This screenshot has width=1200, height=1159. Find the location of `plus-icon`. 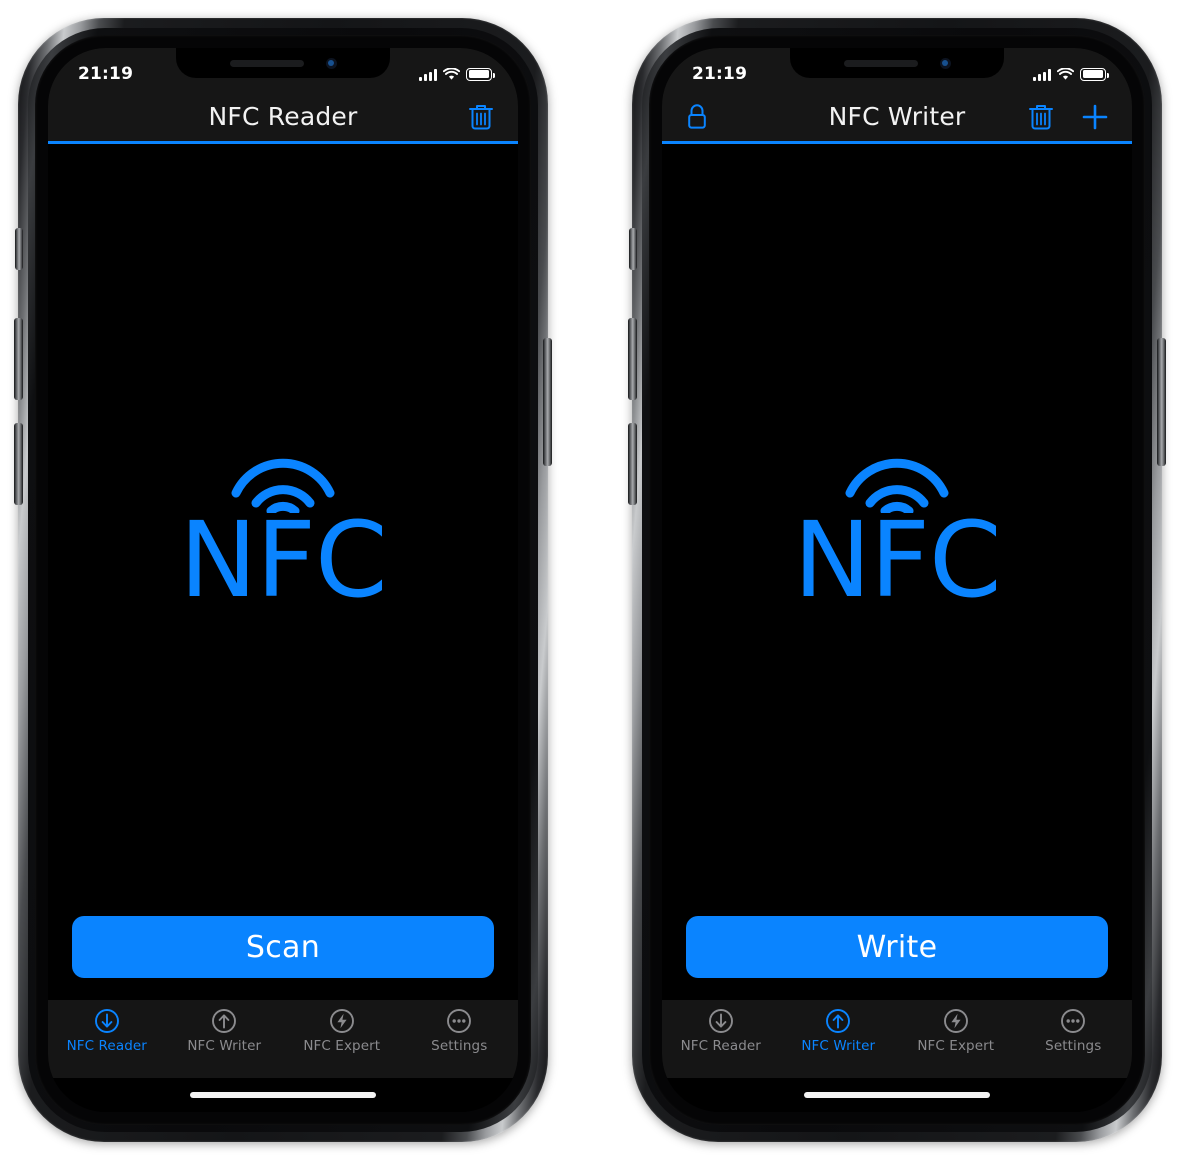

plus-icon is located at coordinates (1095, 117).